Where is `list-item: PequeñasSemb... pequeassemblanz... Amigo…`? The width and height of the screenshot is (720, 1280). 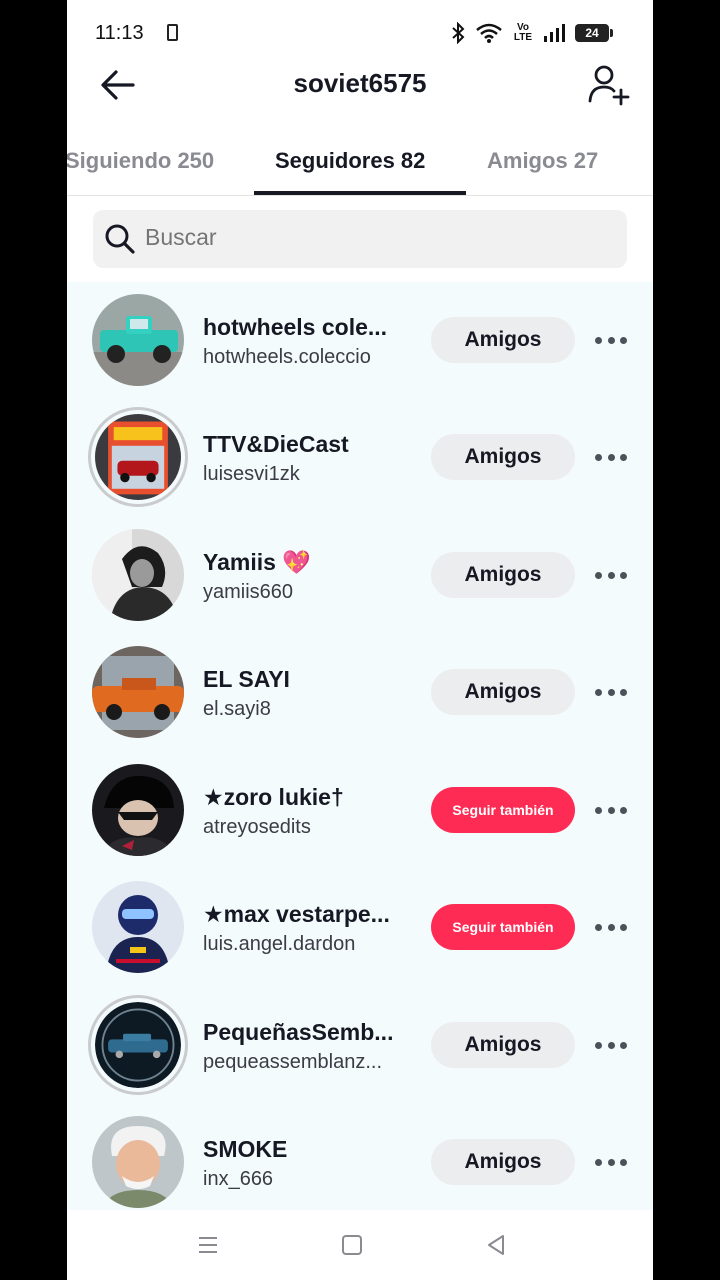 list-item: PequeñasSemb... pequeassemblanz... Amigo… is located at coordinates (360, 1045).